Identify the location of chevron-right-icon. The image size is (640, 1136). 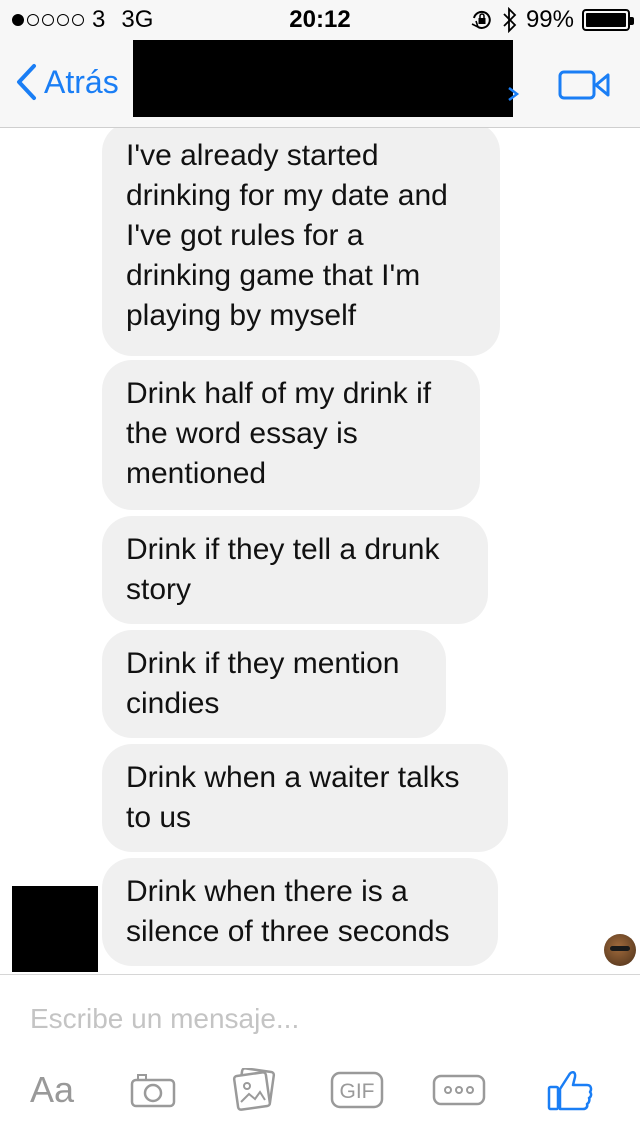
(513, 94).